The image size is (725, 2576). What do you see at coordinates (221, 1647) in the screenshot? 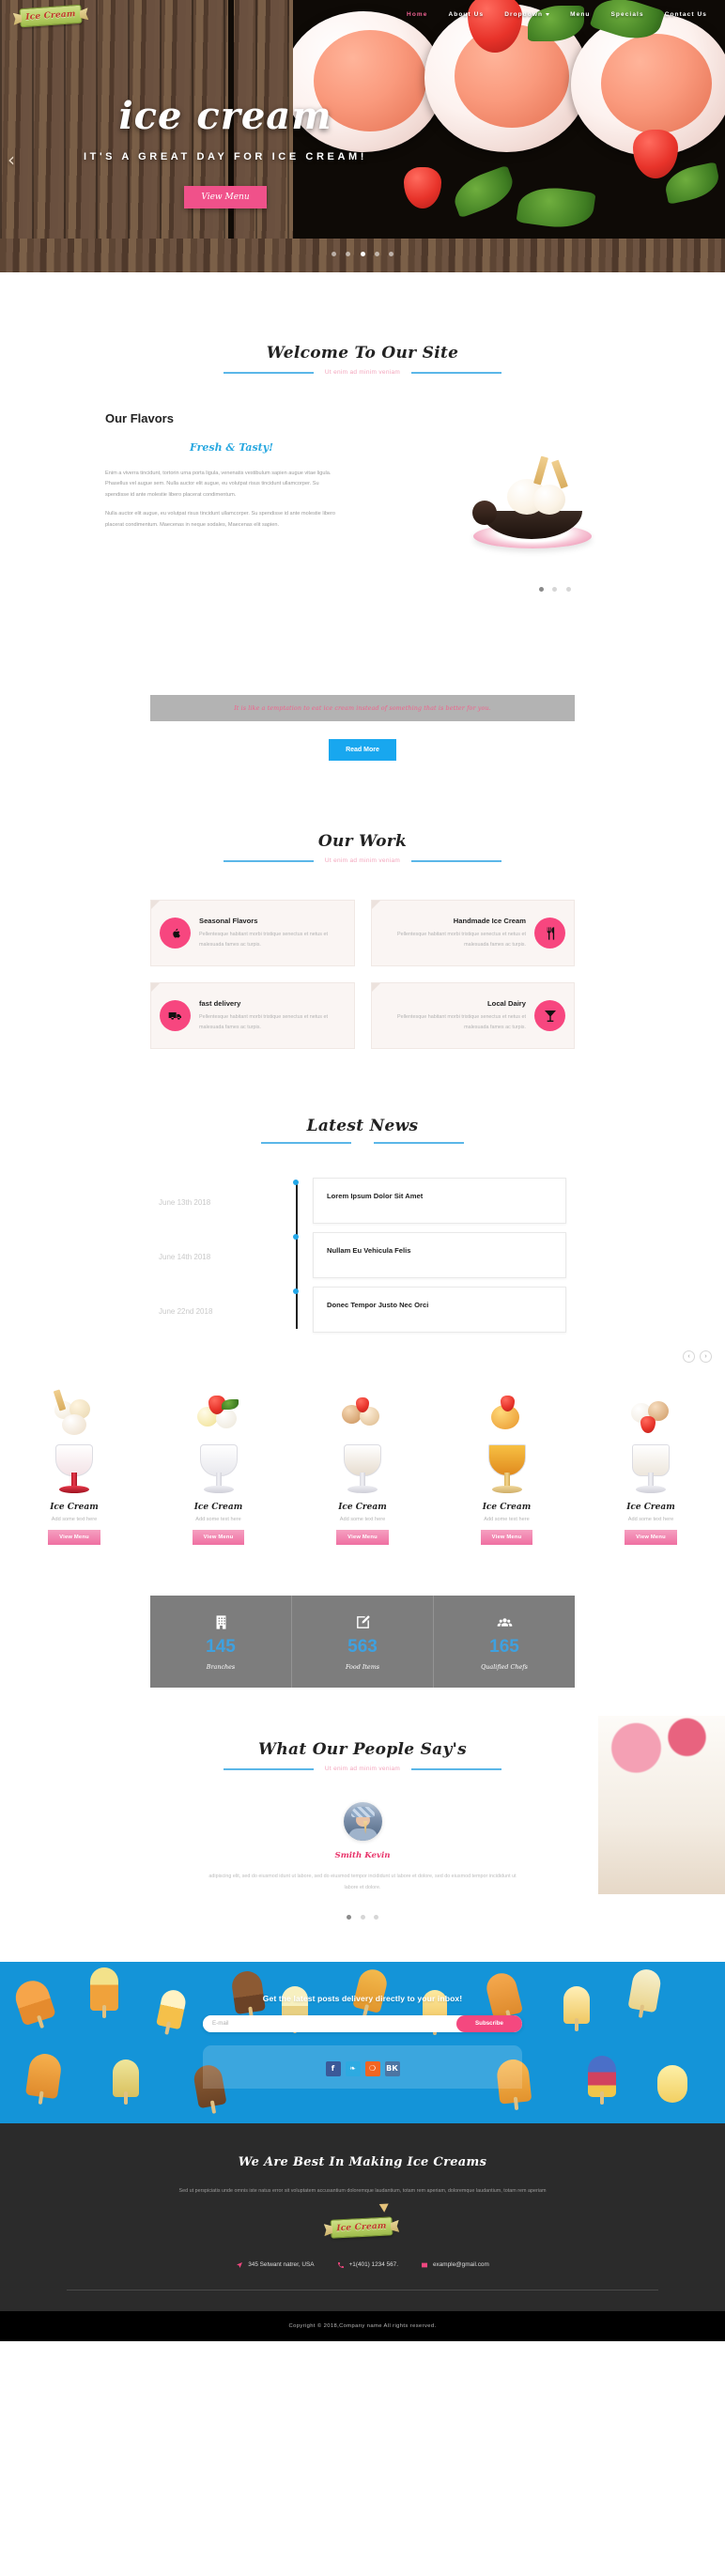
I see `stat-number: 145` at bounding box center [221, 1647].